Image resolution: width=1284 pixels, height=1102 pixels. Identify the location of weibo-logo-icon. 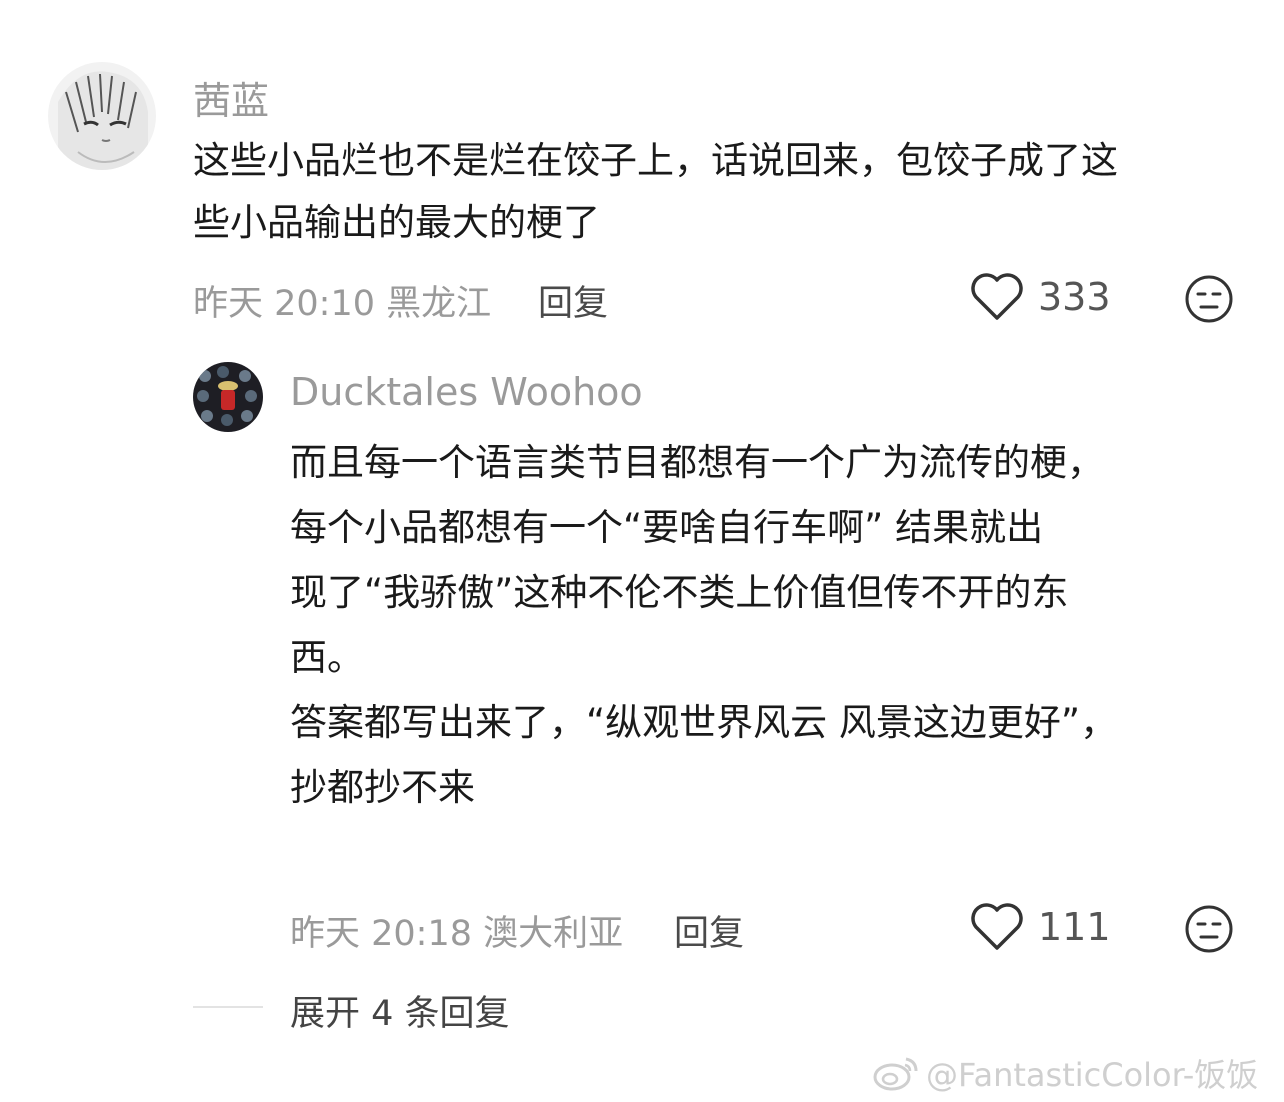
(895, 1074).